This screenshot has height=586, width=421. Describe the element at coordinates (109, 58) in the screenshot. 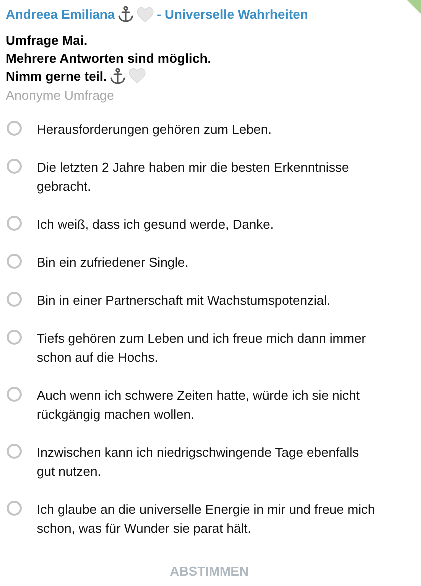

I see `question-text: Mehrere Antworten sind möglich.` at that location.